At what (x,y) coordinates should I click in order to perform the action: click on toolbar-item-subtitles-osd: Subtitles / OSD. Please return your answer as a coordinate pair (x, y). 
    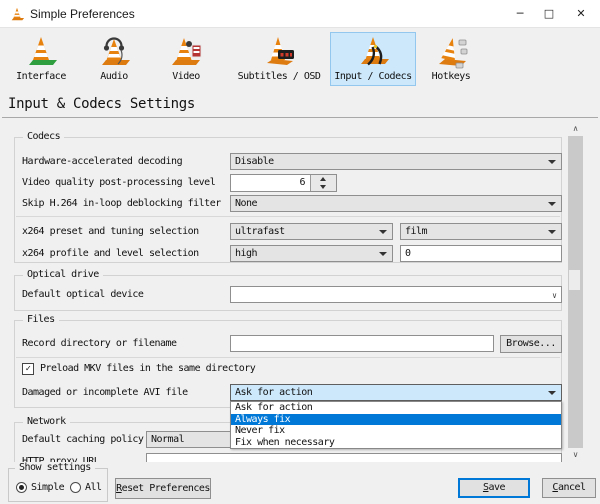
    Looking at the image, I should click on (279, 59).